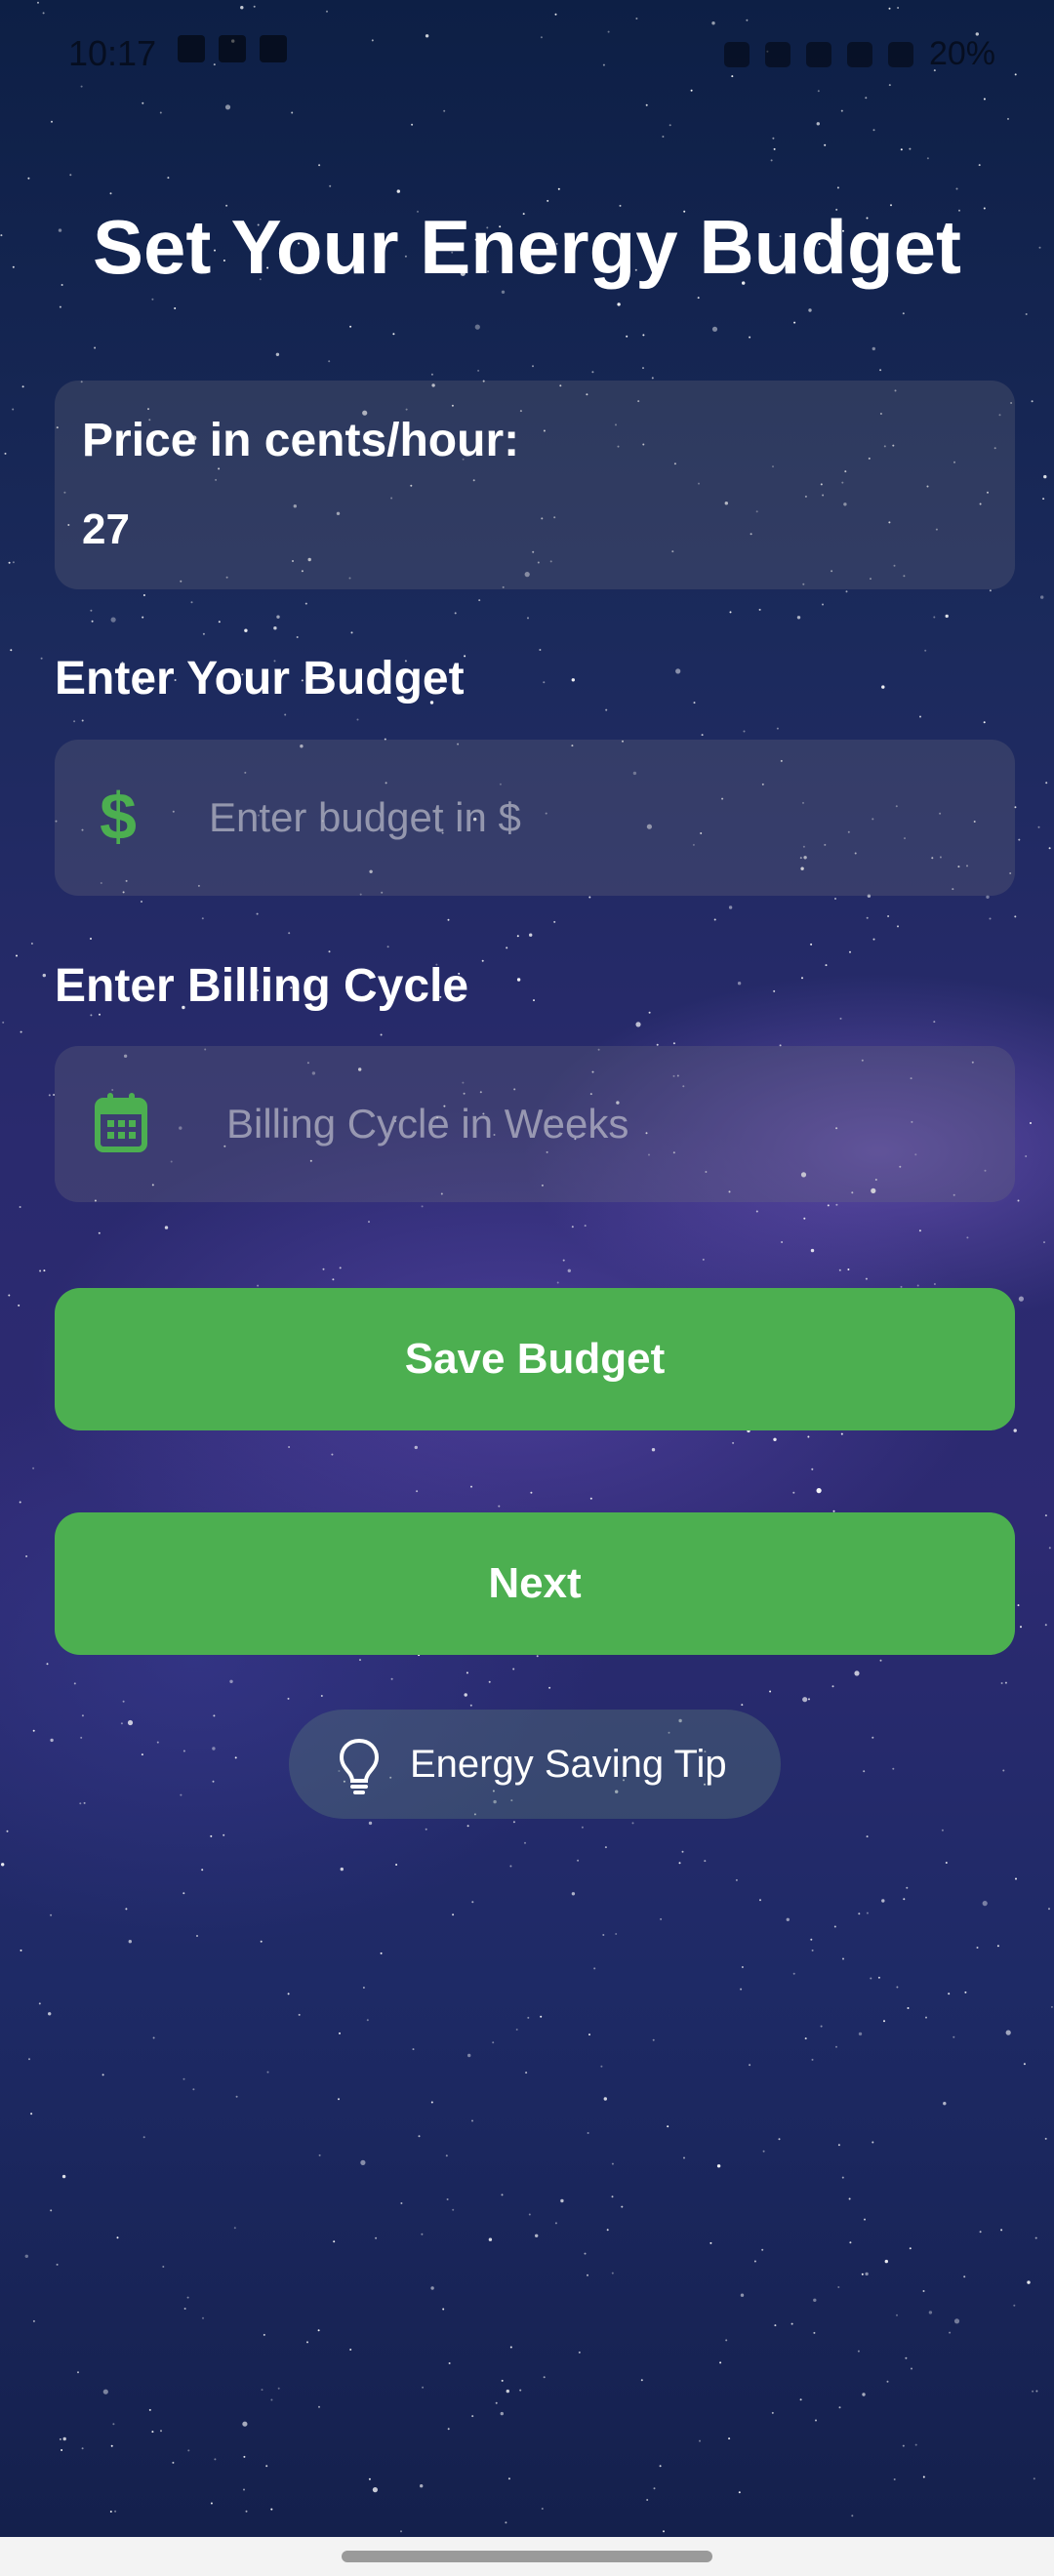 This screenshot has width=1054, height=2576. Describe the element at coordinates (527, 2556) in the screenshot. I see `home-gesture-handle` at that location.